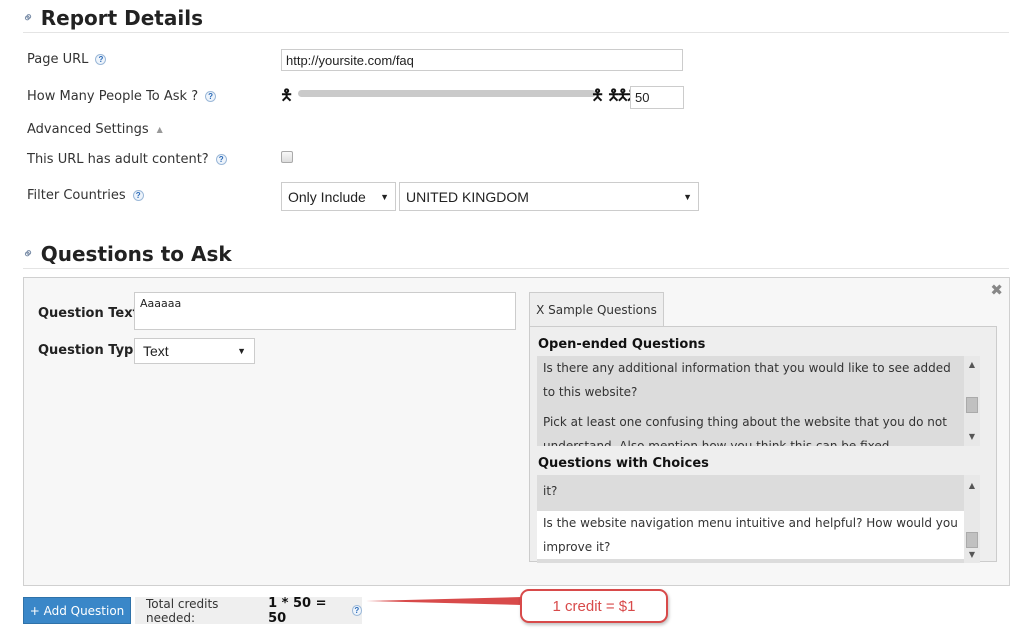 The image size is (1017, 630). I want to click on callout-pointer-shape, so click(444, 601).